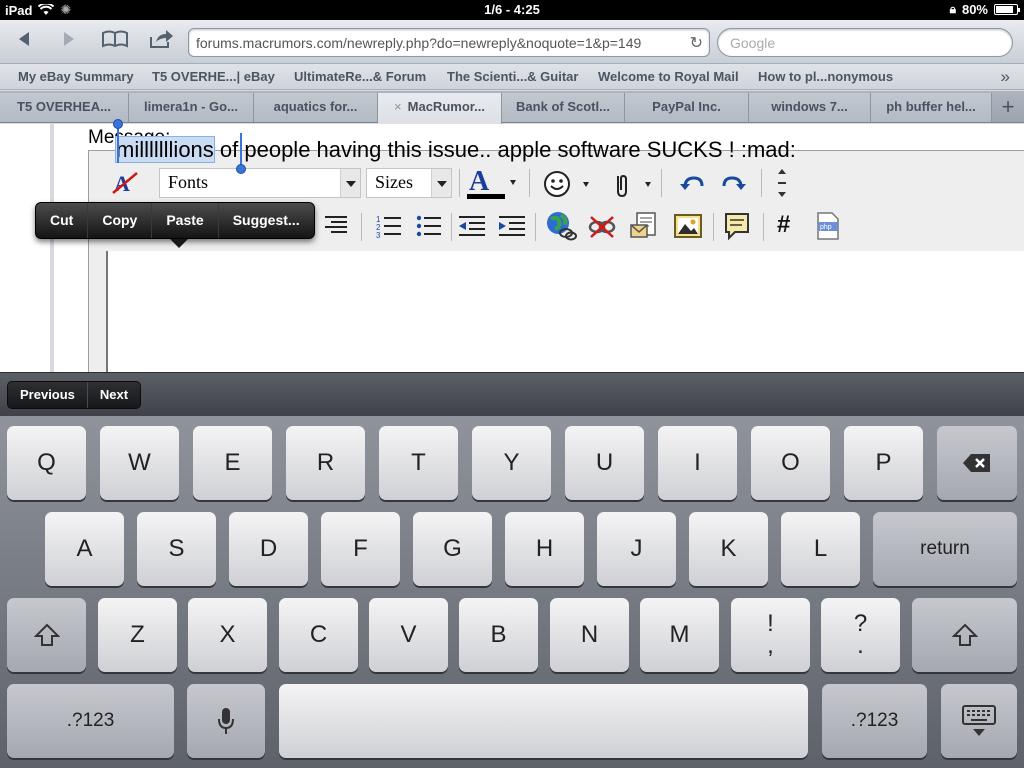  Describe the element at coordinates (62, 220) in the screenshot. I see `cut-button: Cut` at that location.